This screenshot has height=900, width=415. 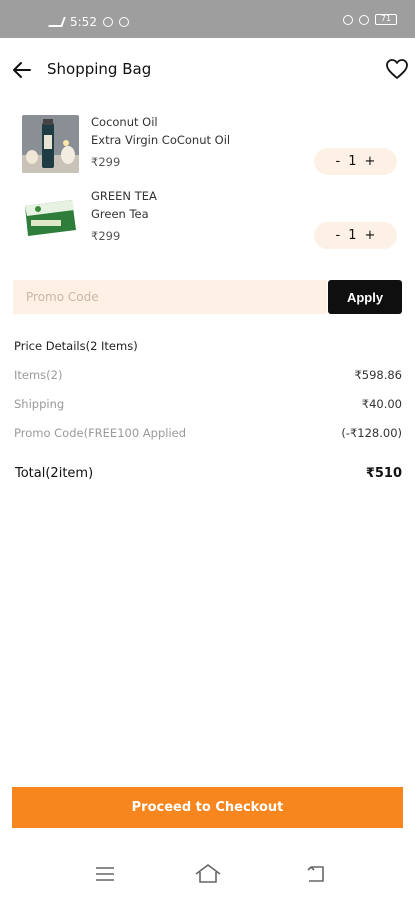 I want to click on price-row-value: ₹40.00, so click(x=381, y=404).